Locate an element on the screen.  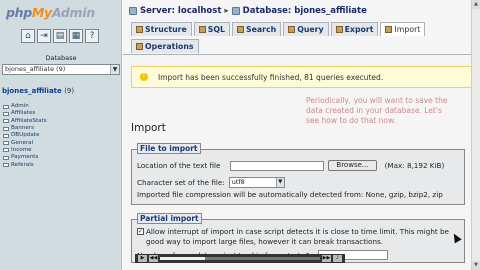
allow-interrupt-checkbox-row: ✓ is located at coordinates (140, 231).